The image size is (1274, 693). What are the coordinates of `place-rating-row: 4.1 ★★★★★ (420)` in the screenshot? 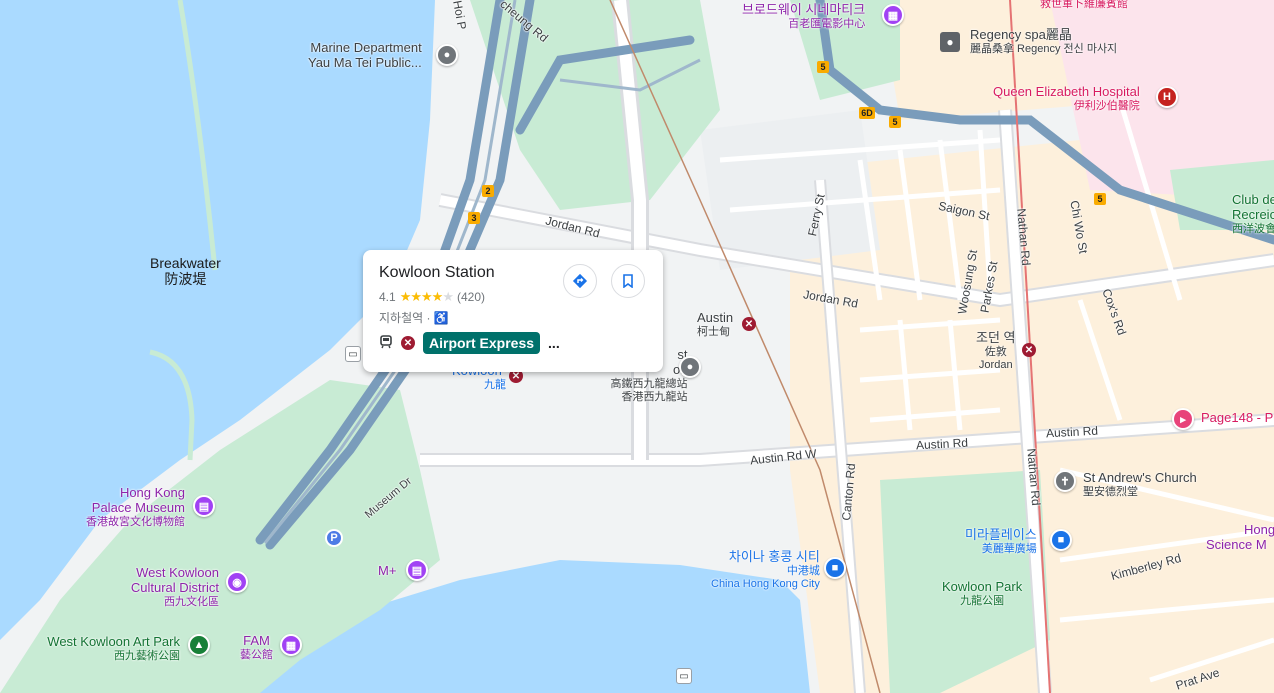 It's located at (513, 297).